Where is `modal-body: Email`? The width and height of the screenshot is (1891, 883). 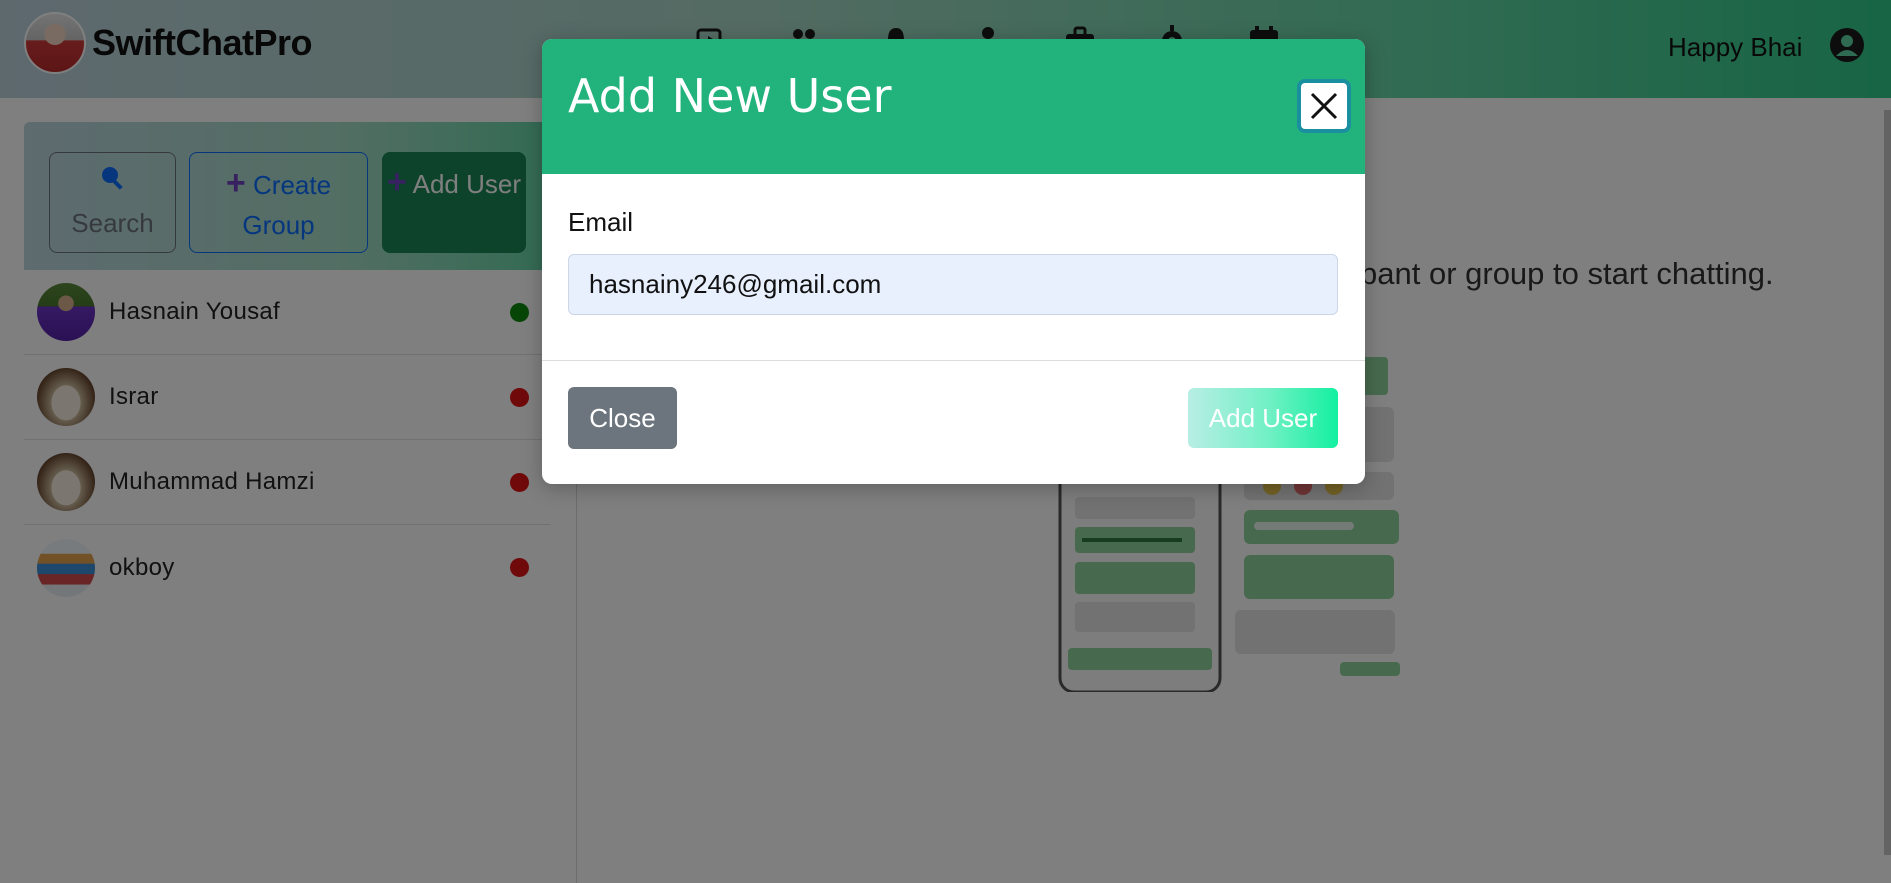
modal-body: Email is located at coordinates (953, 267).